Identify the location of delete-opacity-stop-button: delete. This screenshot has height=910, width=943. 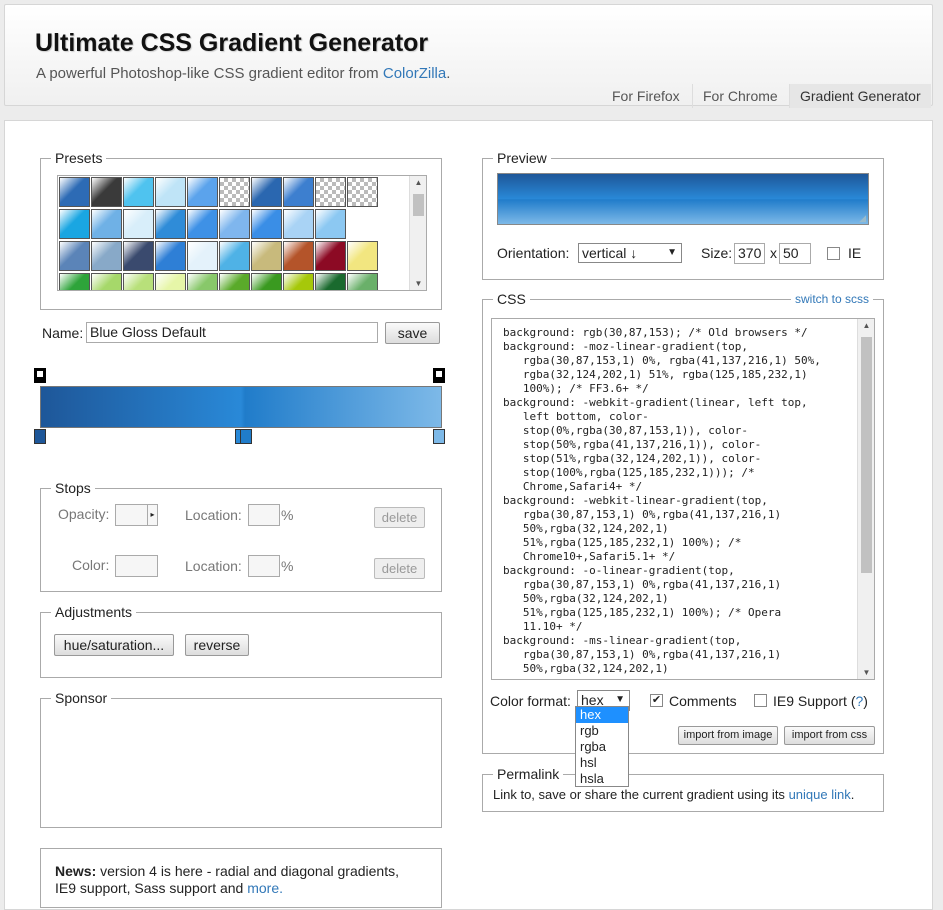
(399, 517).